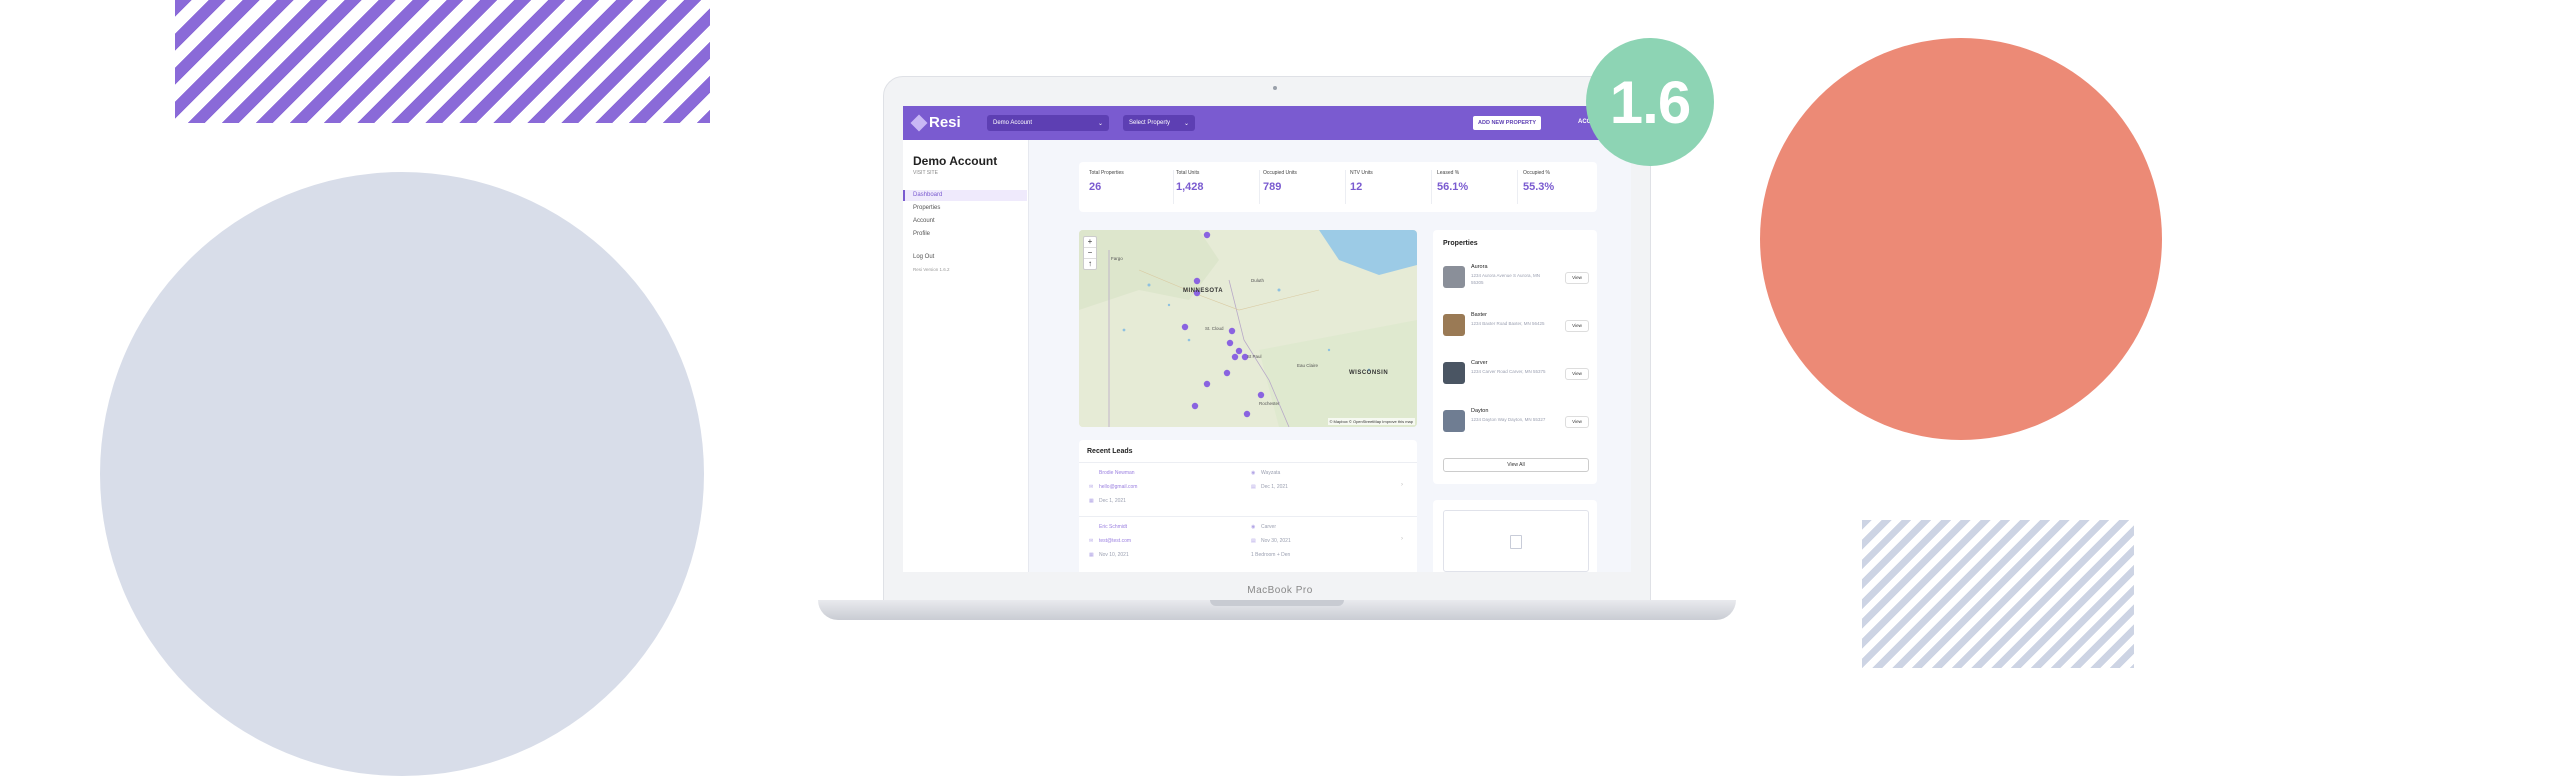 The width and height of the screenshot is (2560, 776). What do you see at coordinates (923, 257) in the screenshot?
I see `logout-link: Log Out` at bounding box center [923, 257].